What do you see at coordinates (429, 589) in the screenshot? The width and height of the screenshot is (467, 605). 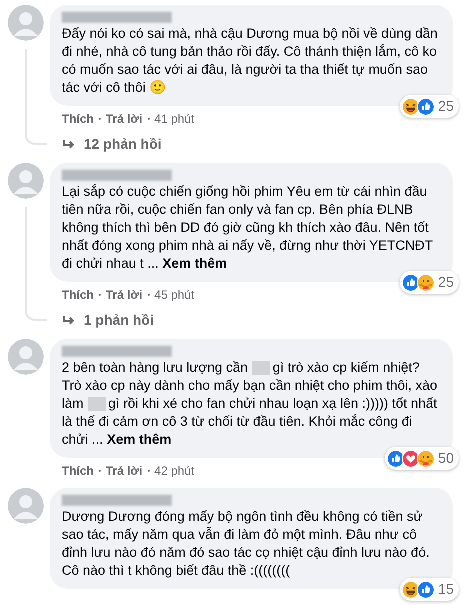 I see `reaction-badge: 15` at bounding box center [429, 589].